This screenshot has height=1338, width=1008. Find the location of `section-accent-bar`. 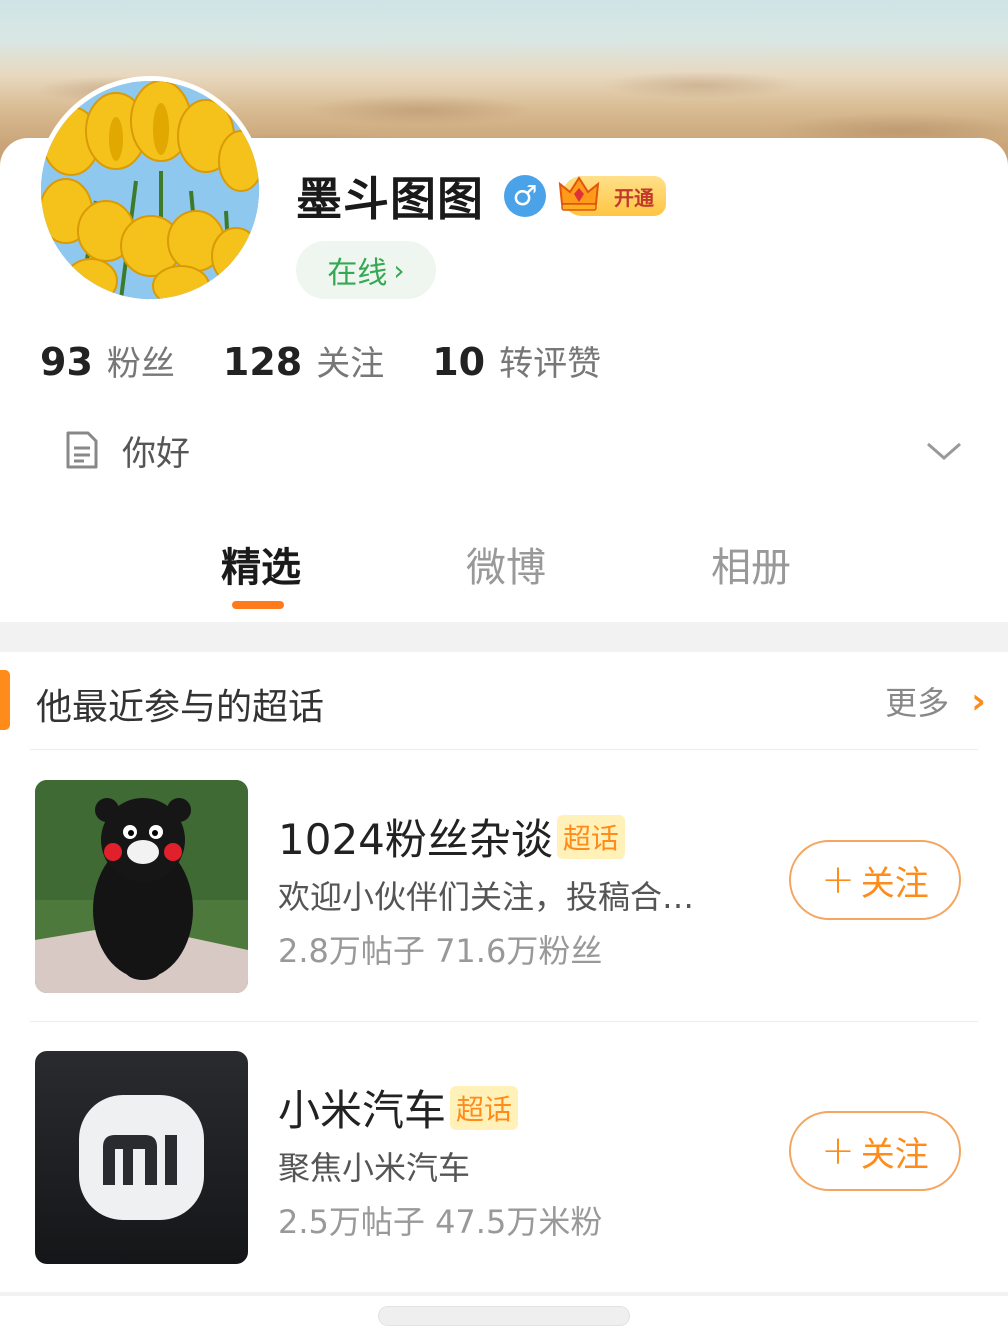

section-accent-bar is located at coordinates (5, 700).